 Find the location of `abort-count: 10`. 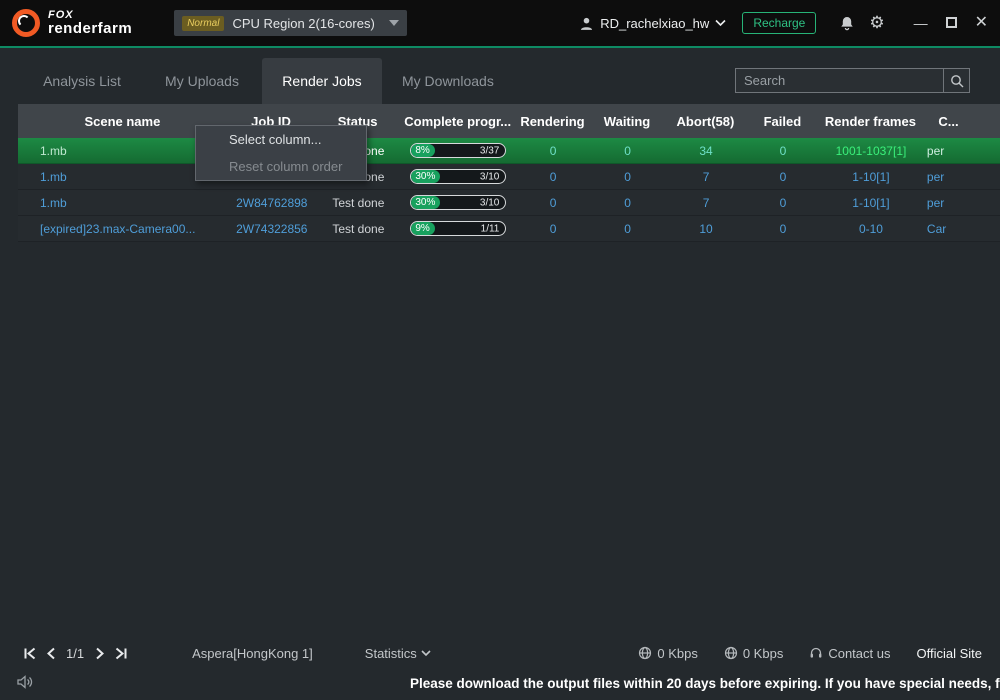

abort-count: 10 is located at coordinates (706, 228).